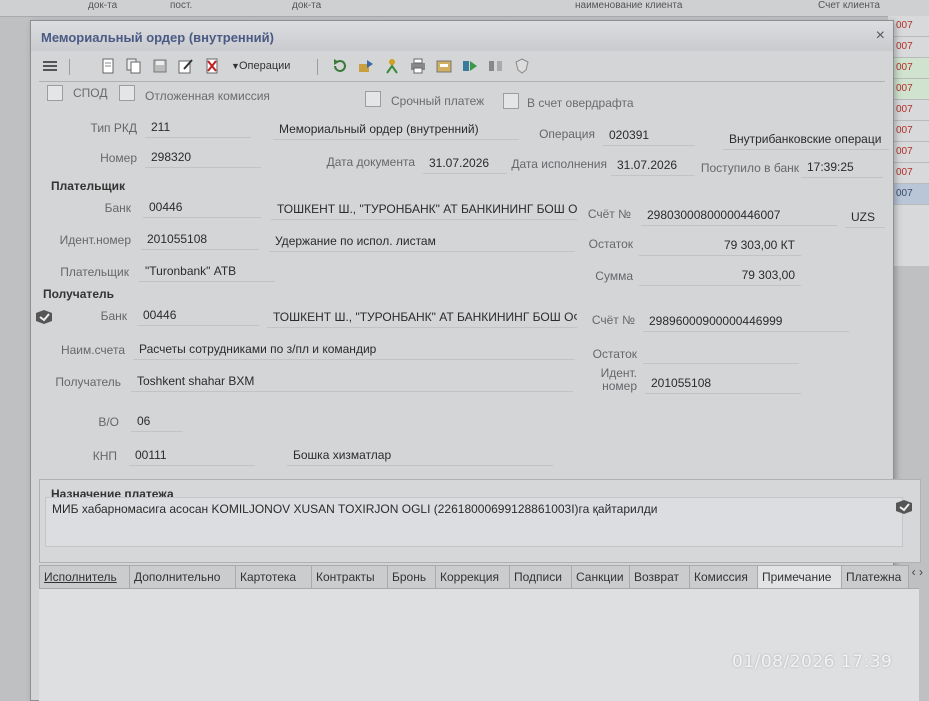 The height and width of the screenshot is (701, 929). Describe the element at coordinates (849, 5) in the screenshot. I see `bg-header-account: Счет клиента` at that location.